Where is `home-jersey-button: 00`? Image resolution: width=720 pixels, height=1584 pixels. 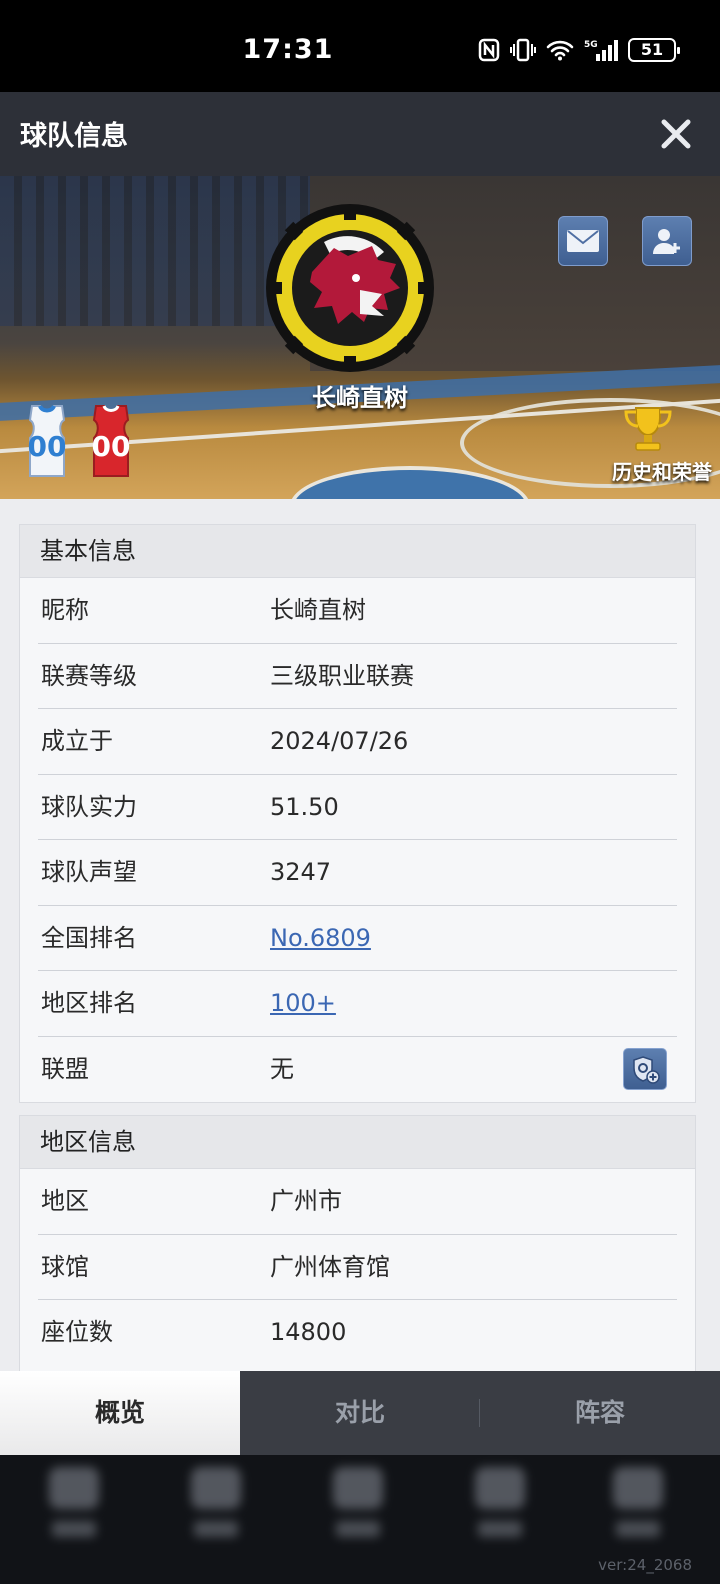
home-jersey-button: 00 is located at coordinates (47, 441).